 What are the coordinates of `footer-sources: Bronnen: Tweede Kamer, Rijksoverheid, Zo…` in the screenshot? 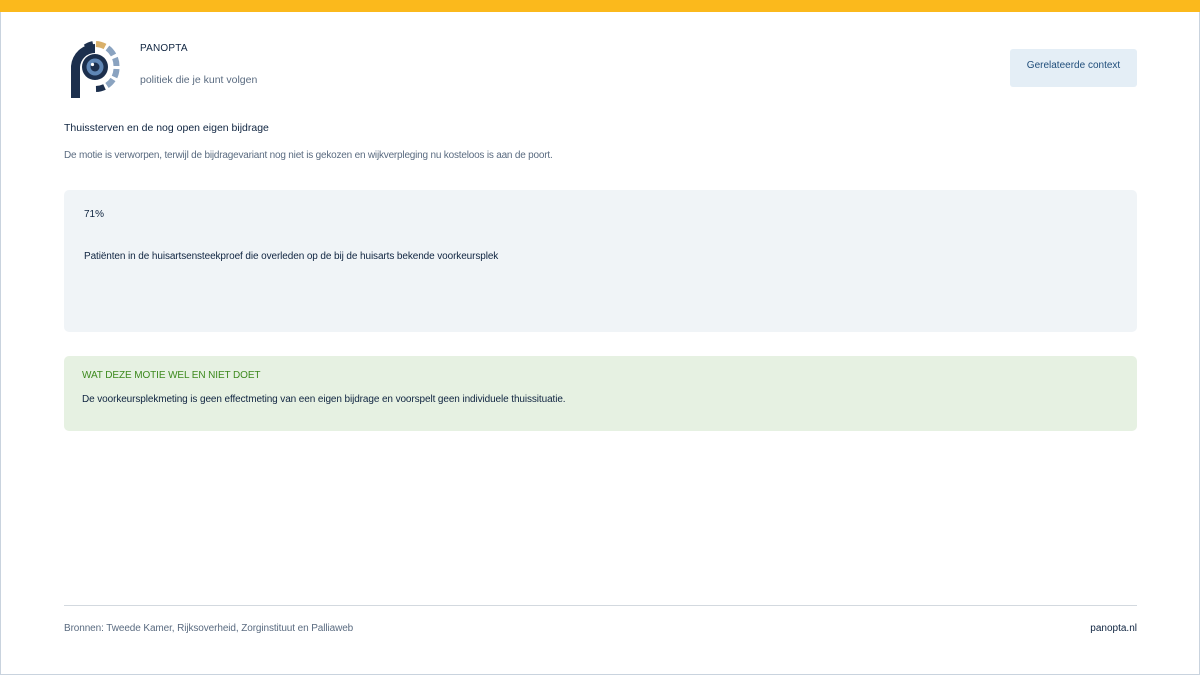 It's located at (209, 628).